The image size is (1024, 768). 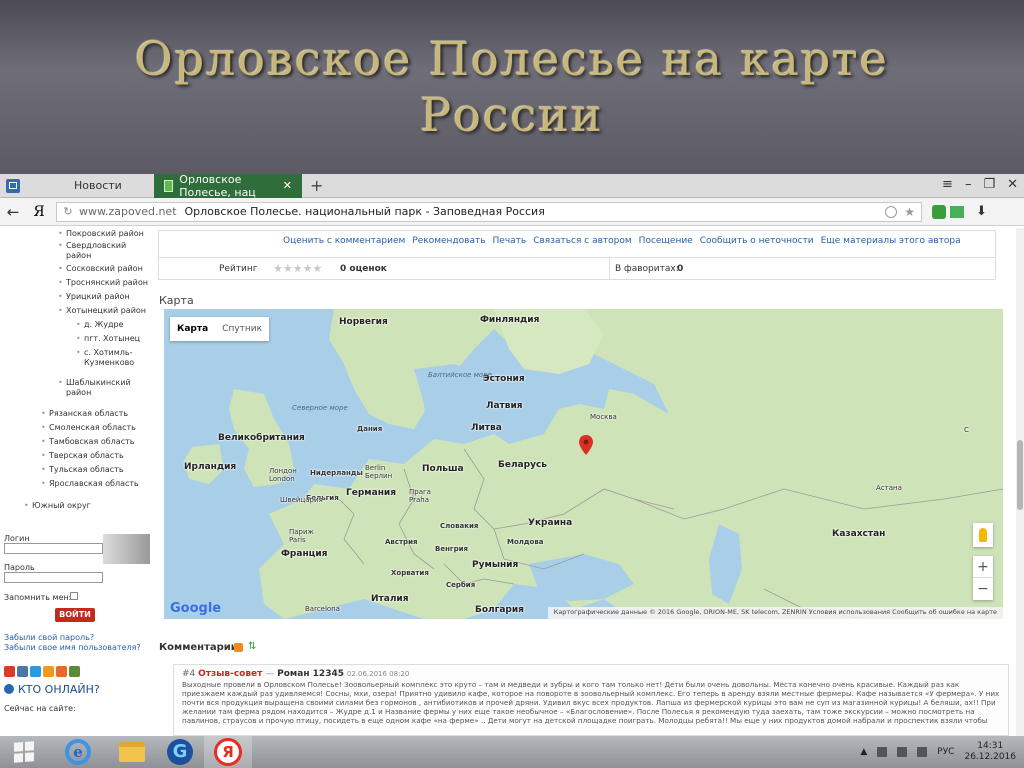 I want to click on town-item: д. Жудре, so click(x=99, y=325).